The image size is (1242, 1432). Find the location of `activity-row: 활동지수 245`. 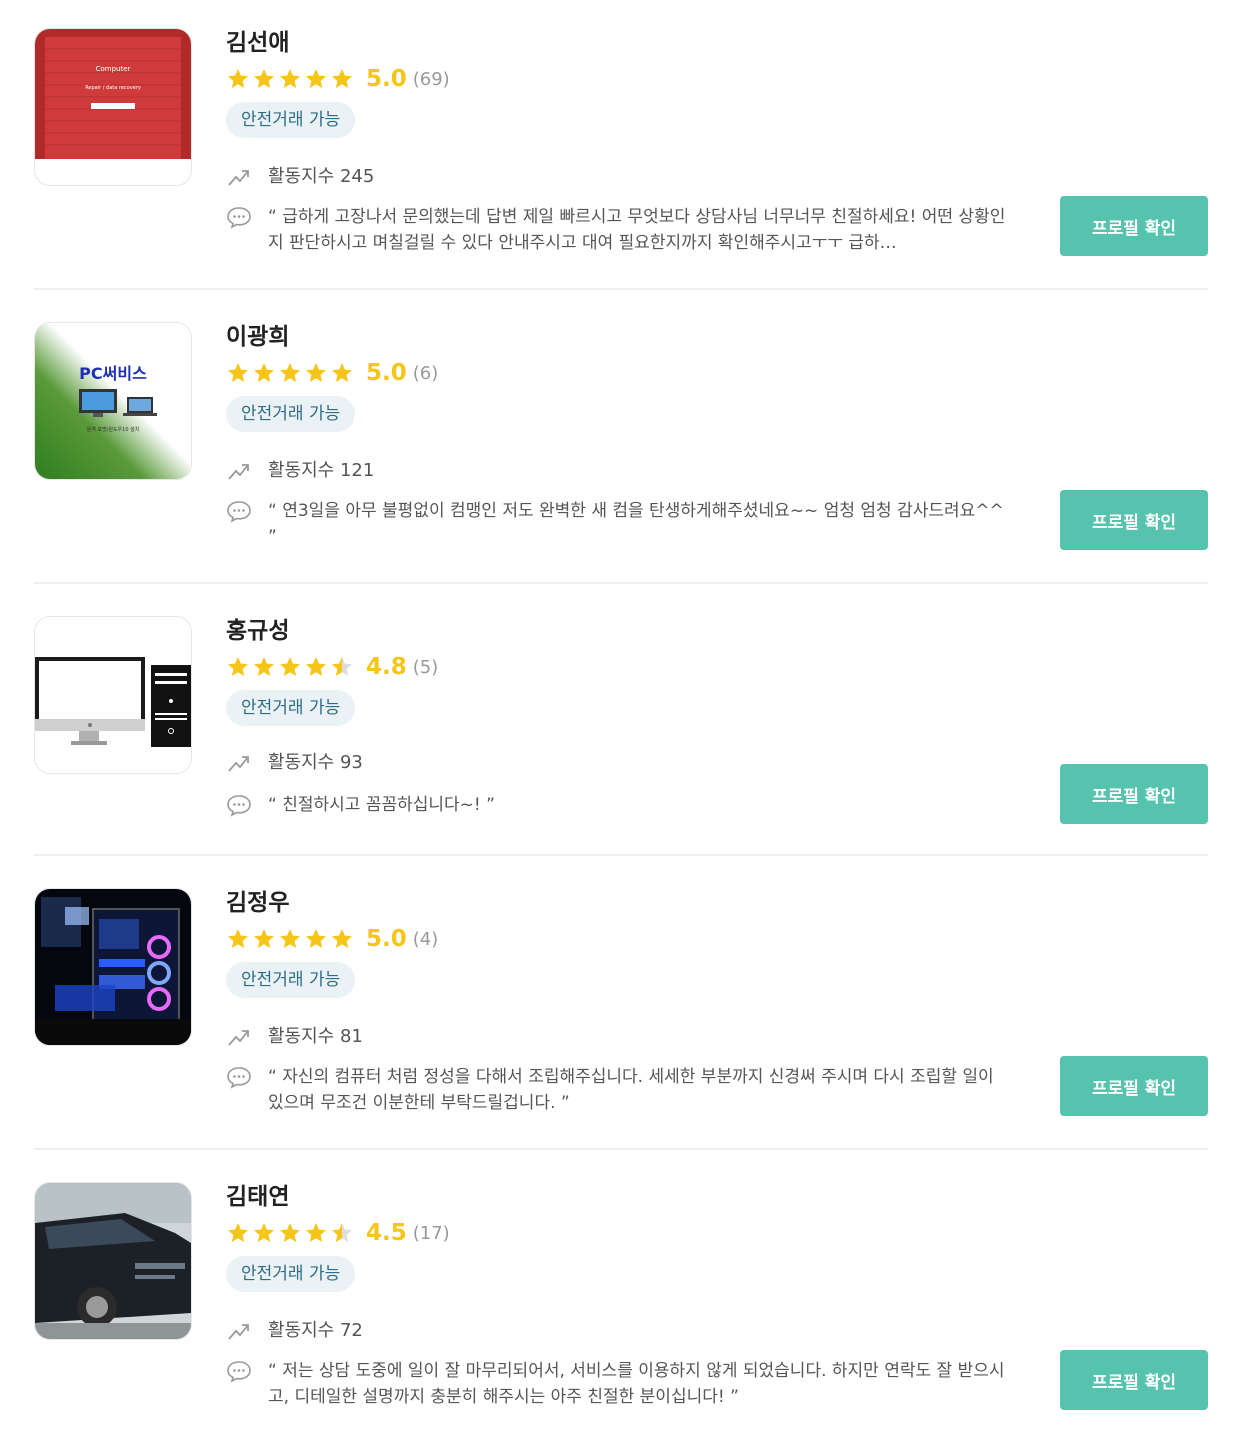

activity-row: 활동지수 245 is located at coordinates (300, 177).